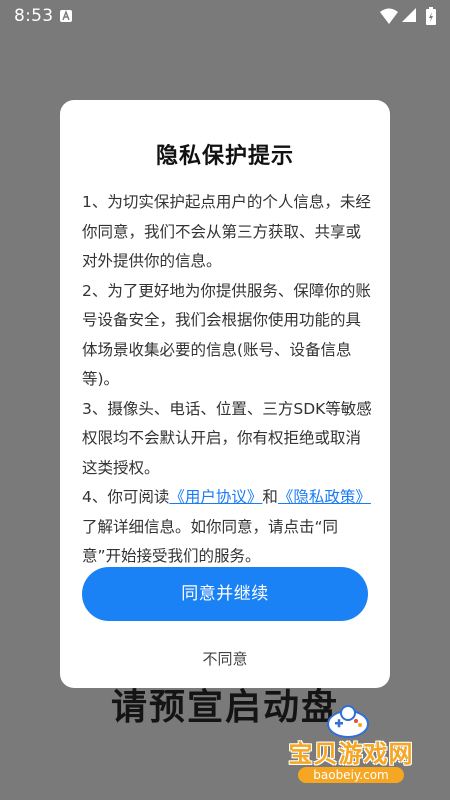  I want to click on watermark: 宝贝游戏网 baobeiy.com, so click(356, 747).